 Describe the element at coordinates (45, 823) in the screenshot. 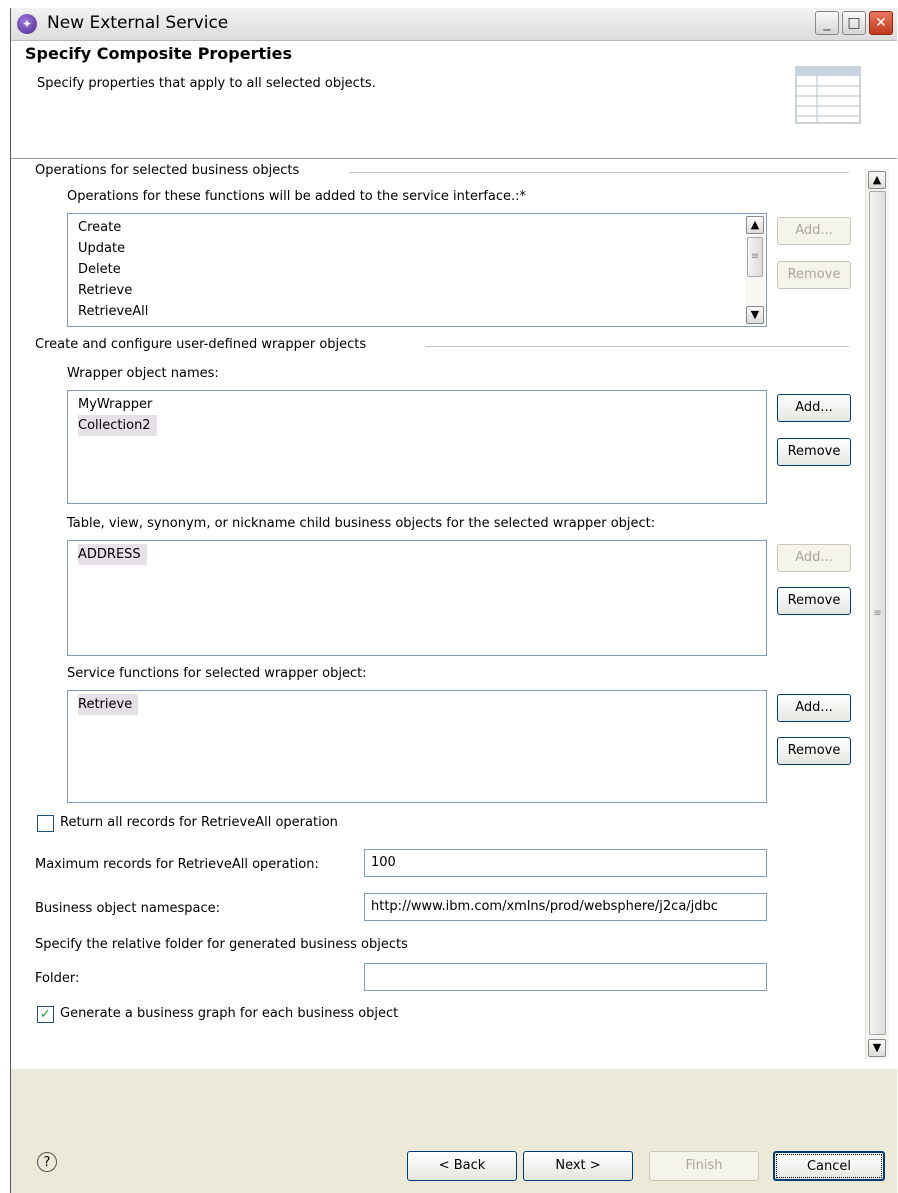

I see `return-all-checkbox` at that location.